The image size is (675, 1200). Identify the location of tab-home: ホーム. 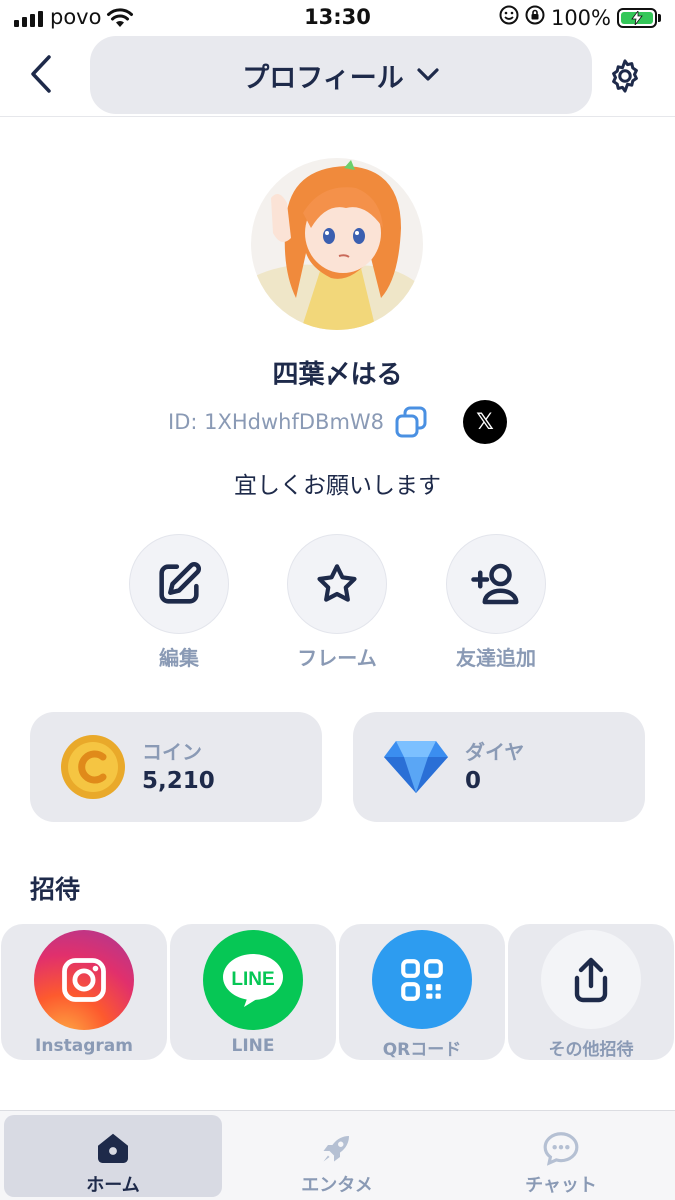
(113, 1156).